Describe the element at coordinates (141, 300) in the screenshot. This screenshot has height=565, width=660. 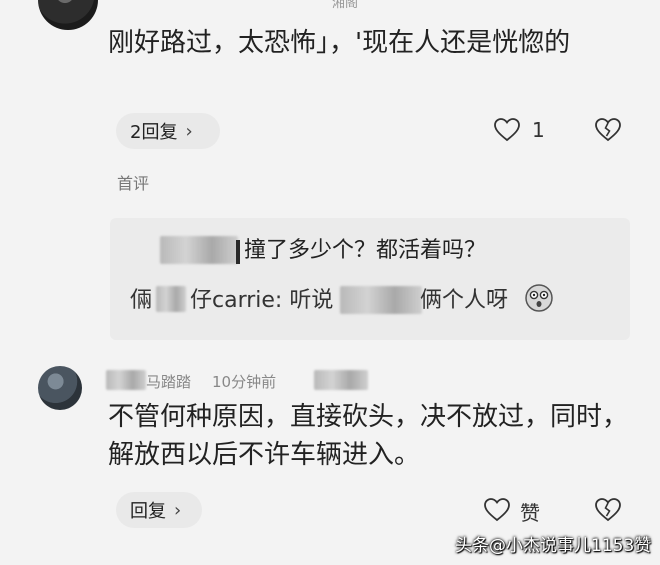
I see `reply-preview-name-prefix: 倆` at that location.